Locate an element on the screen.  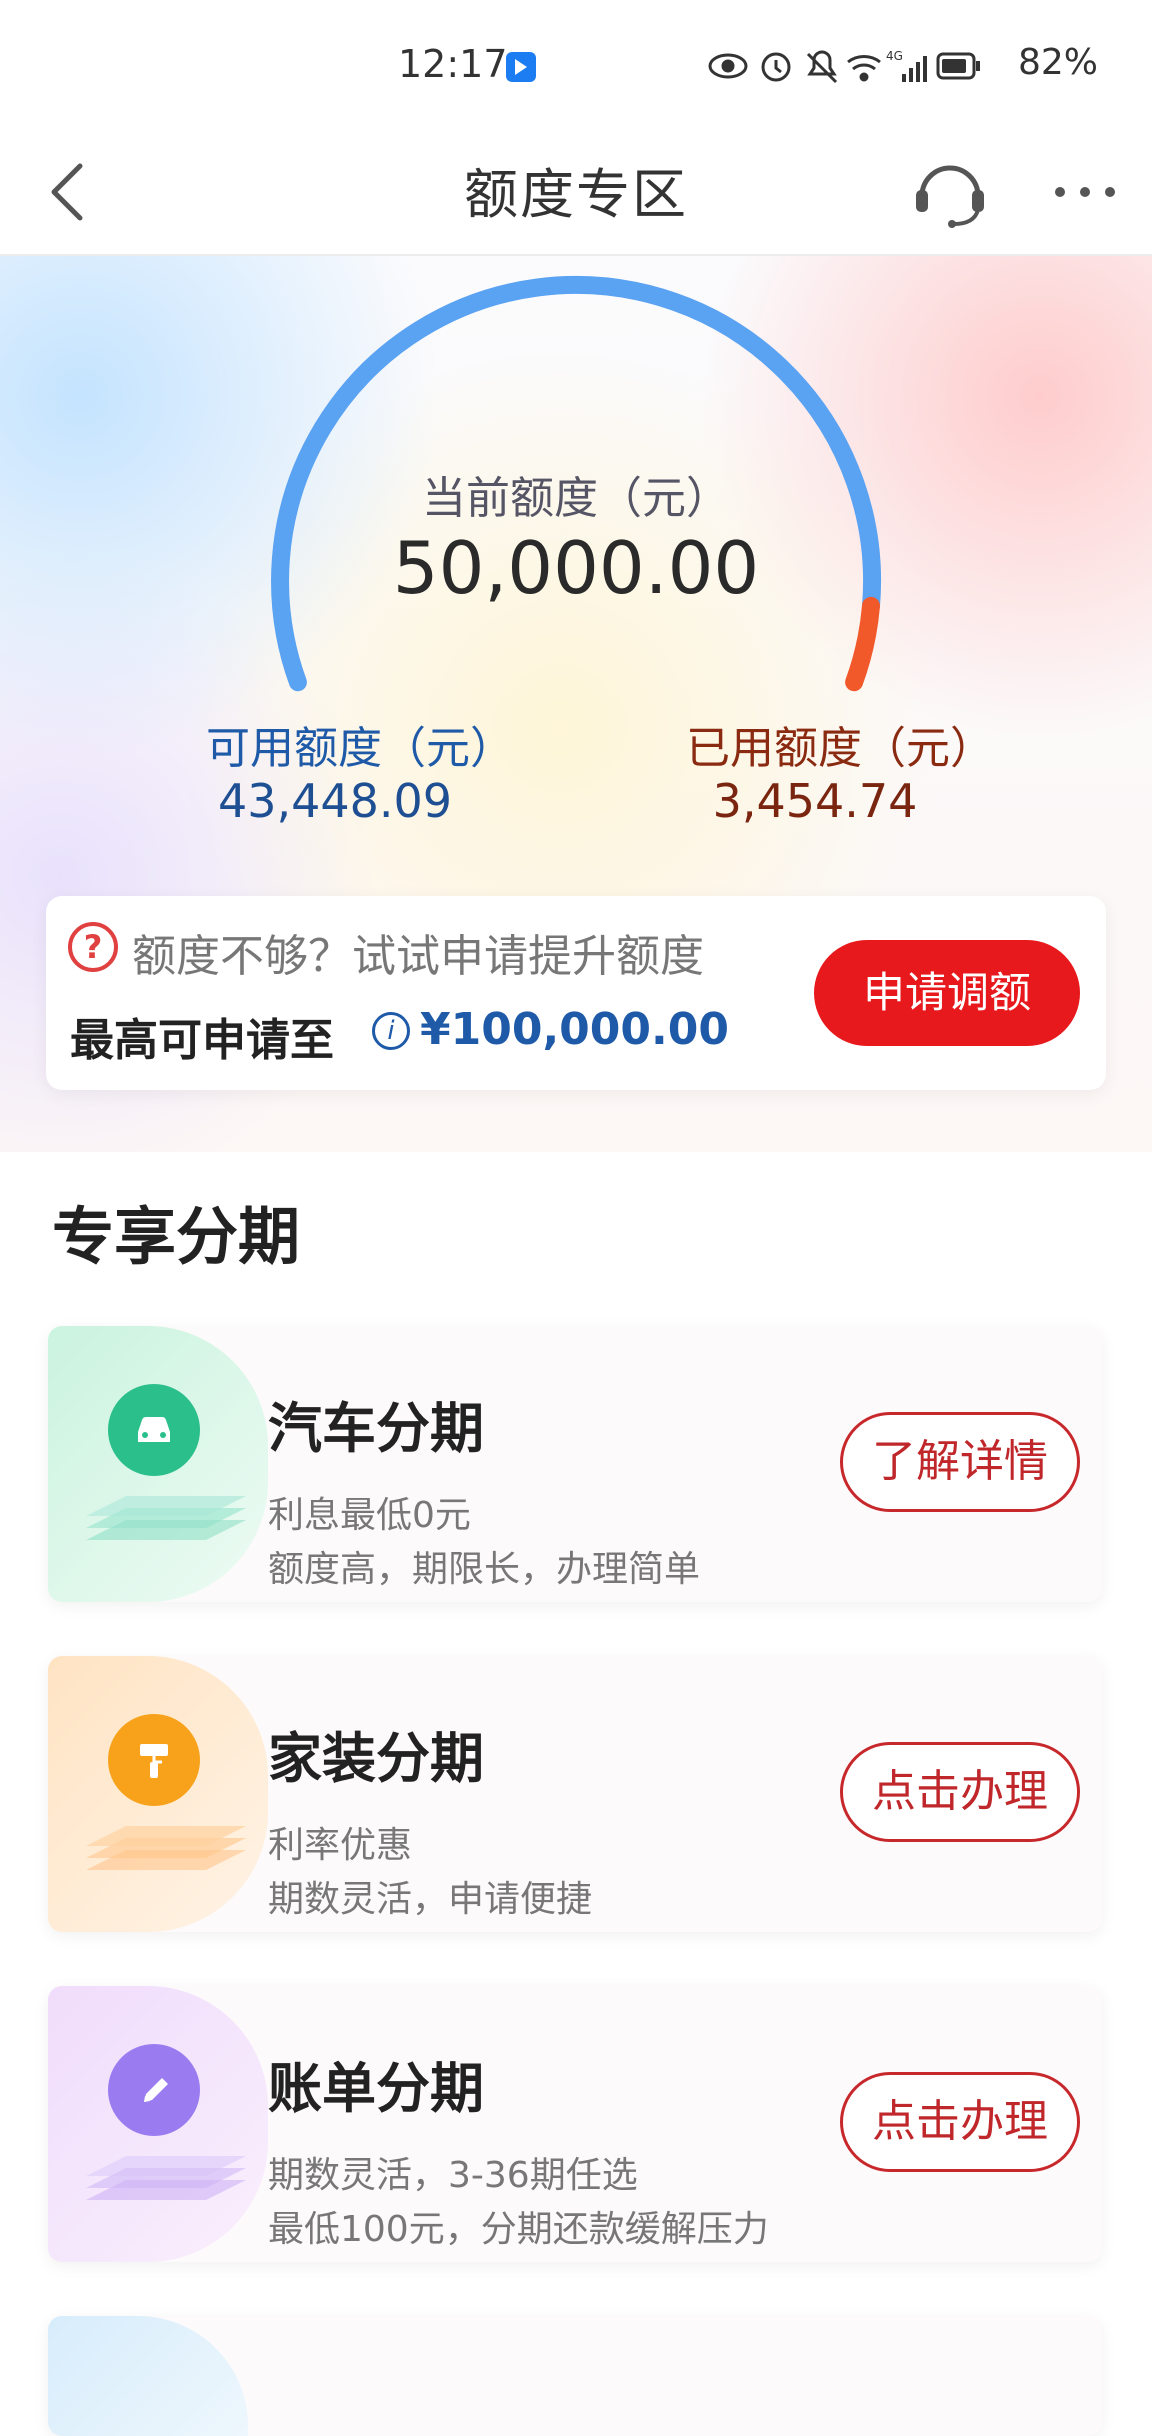
pencil-badge is located at coordinates (154, 2090).